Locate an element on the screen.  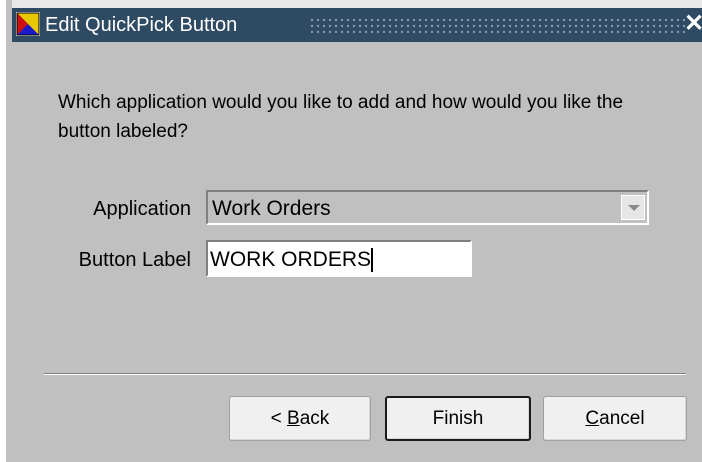
text-caret is located at coordinates (372, 260).